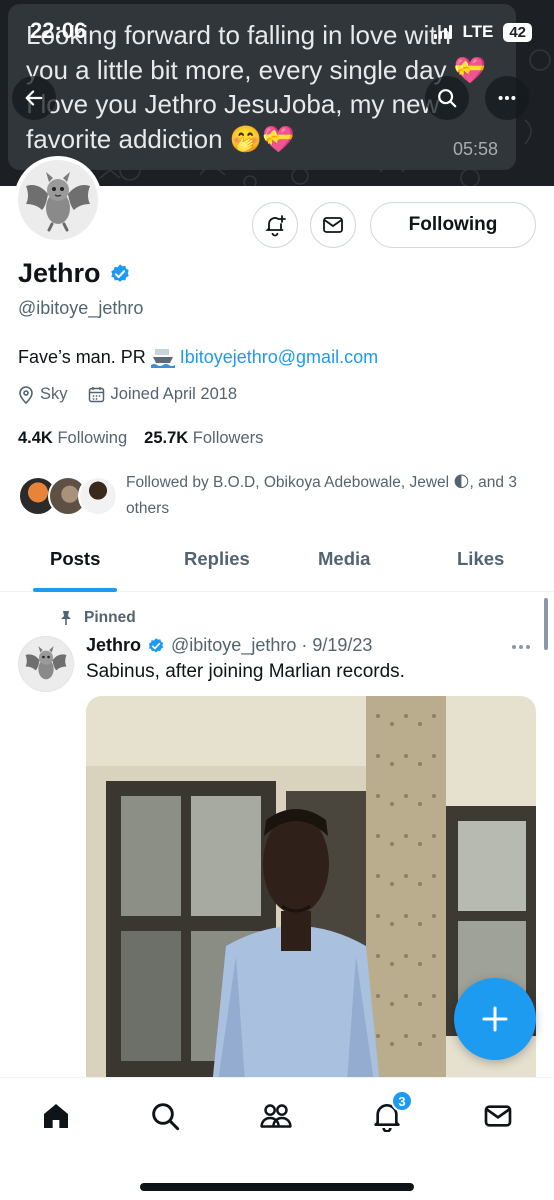  I want to click on profile-handle: @ibitoye_jethro, so click(81, 308).